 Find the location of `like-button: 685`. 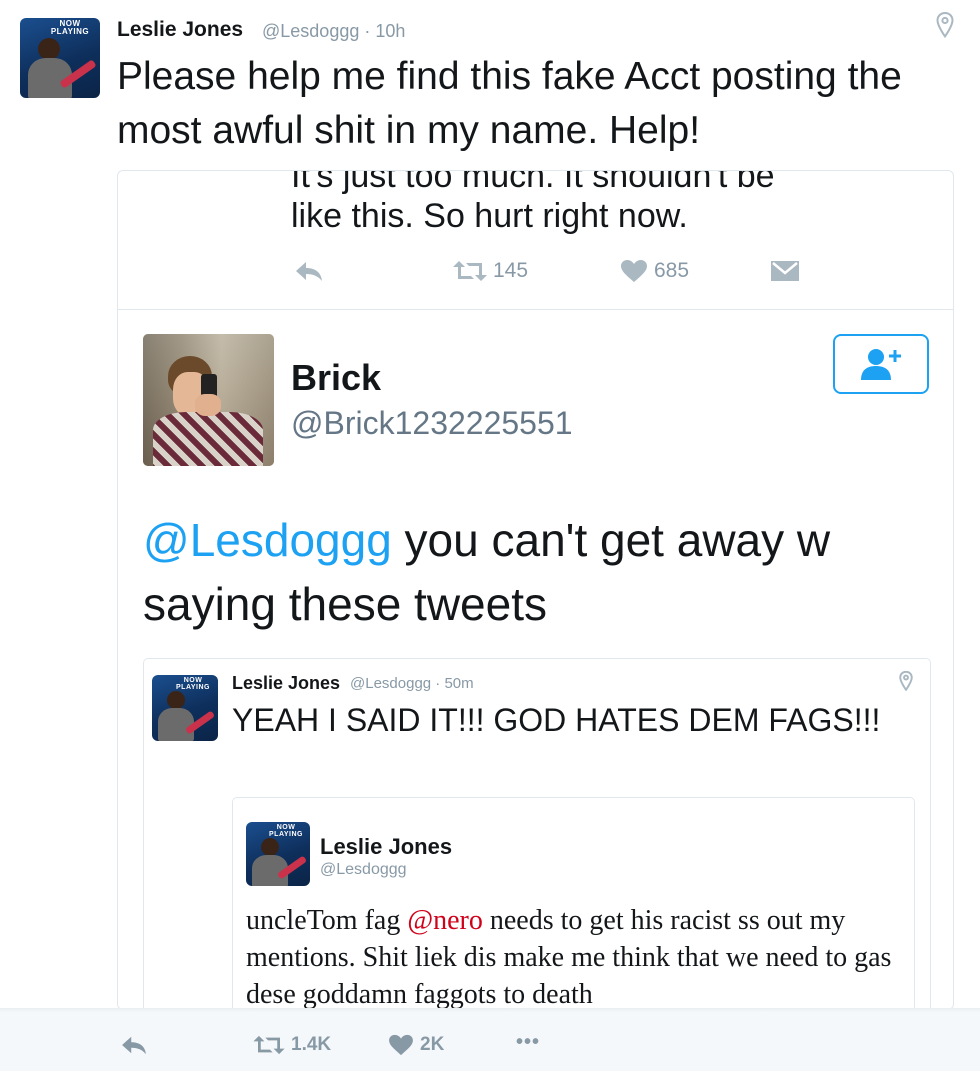

like-button: 685 is located at coordinates (654, 271).